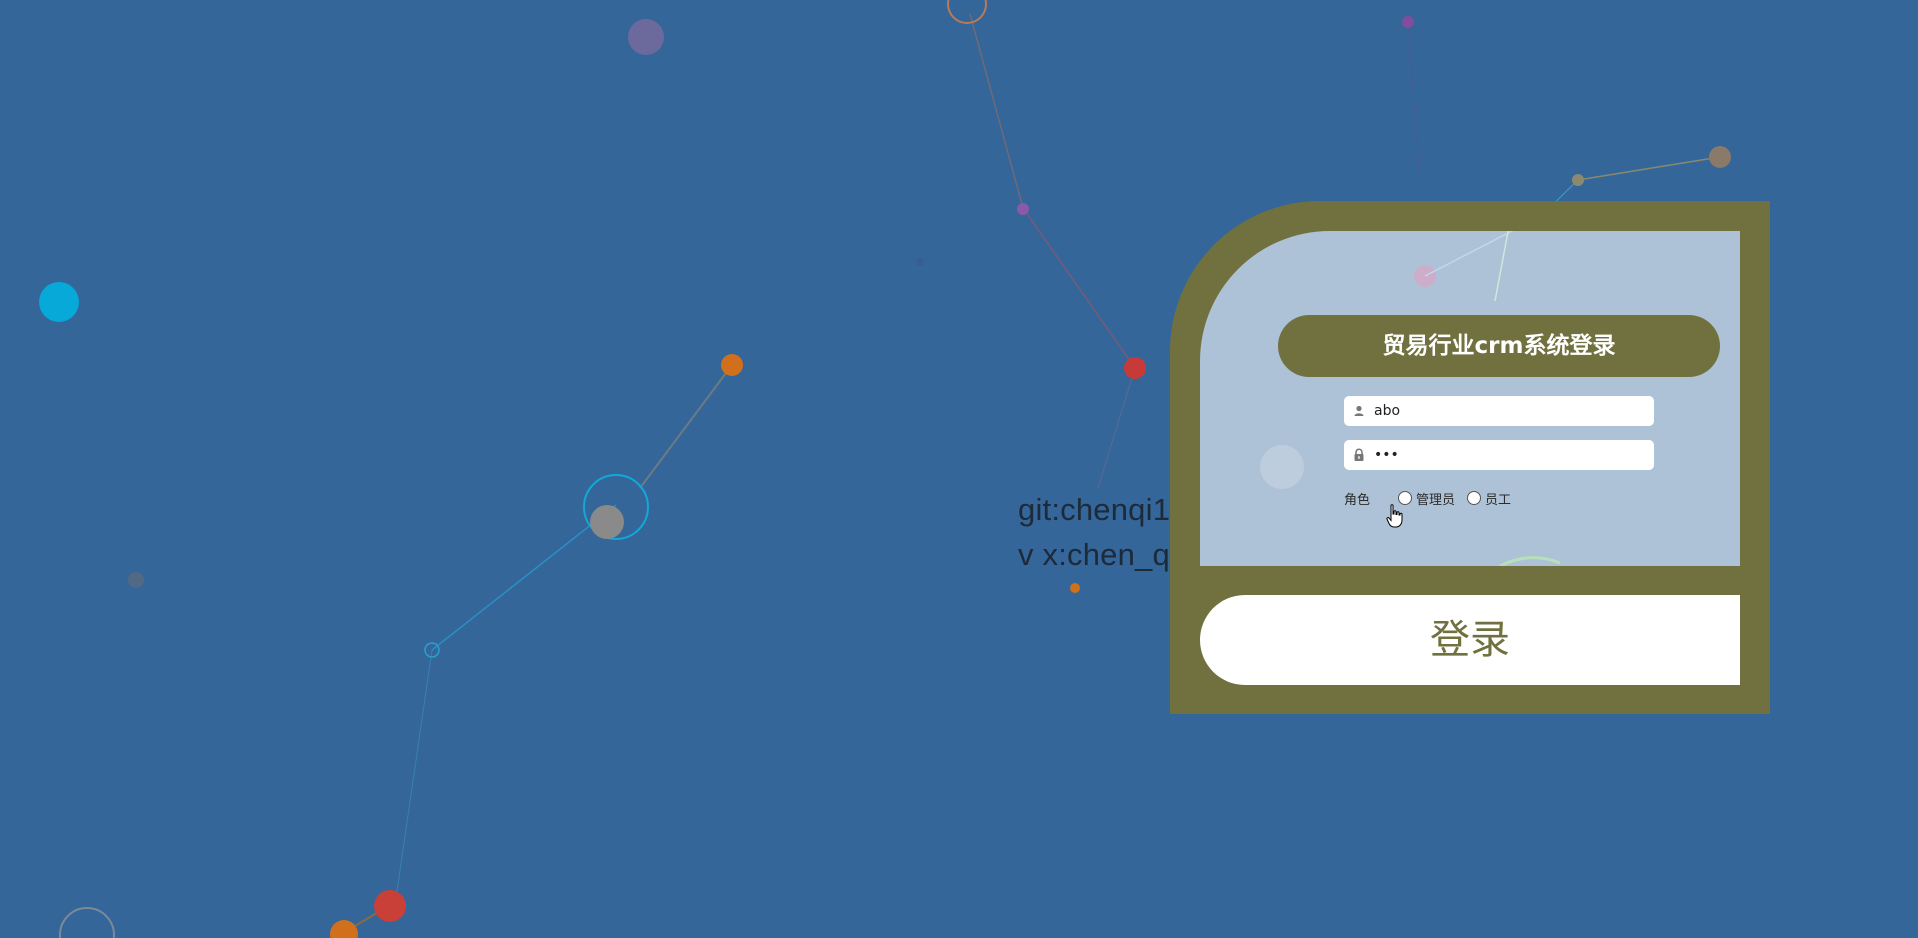 This screenshot has width=1918, height=938. I want to click on login-title: 贸易行业crm系统登录, so click(1499, 346).